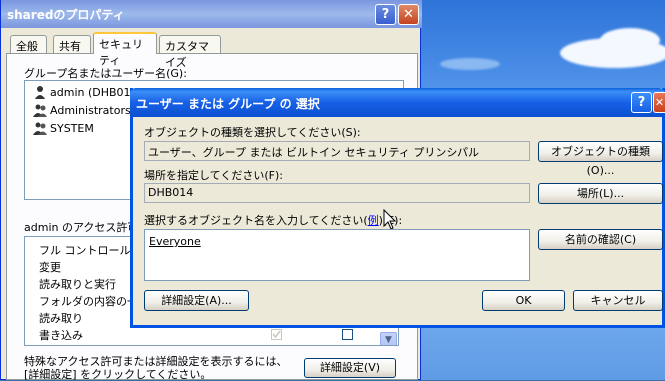 Image resolution: width=665 pixels, height=381 pixels. I want to click on list-item: admin (DHB014, so click(85, 94).